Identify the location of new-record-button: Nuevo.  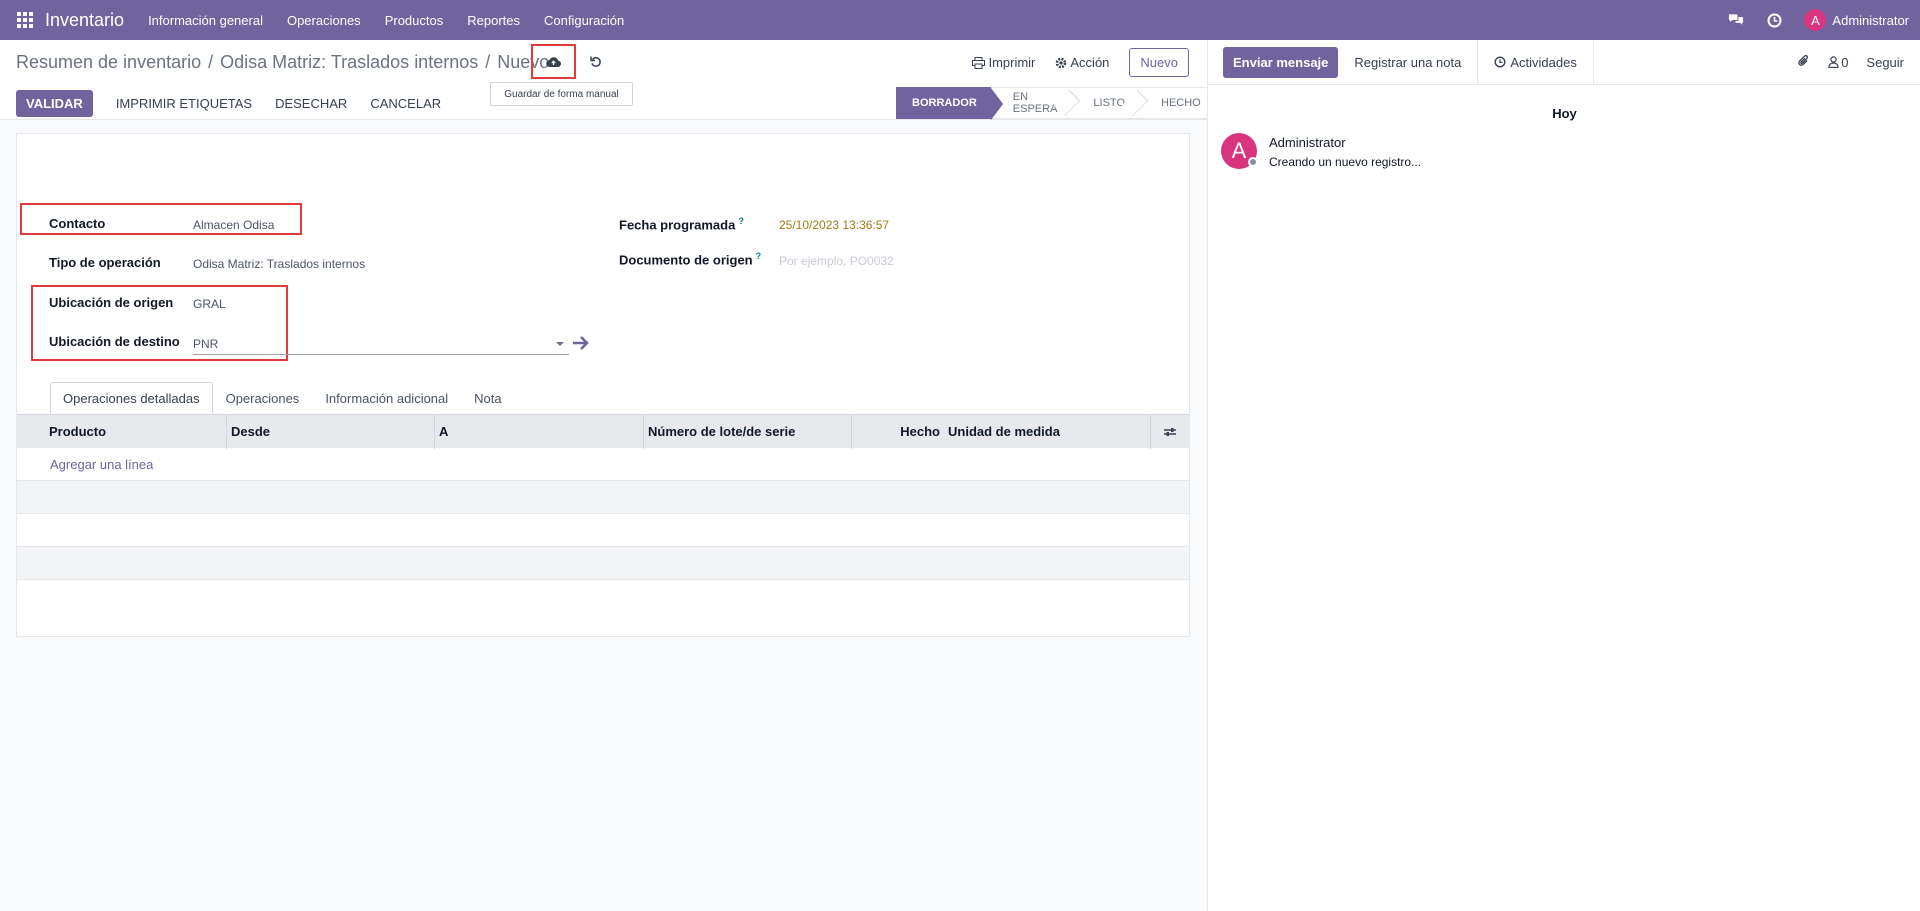
(1159, 62).